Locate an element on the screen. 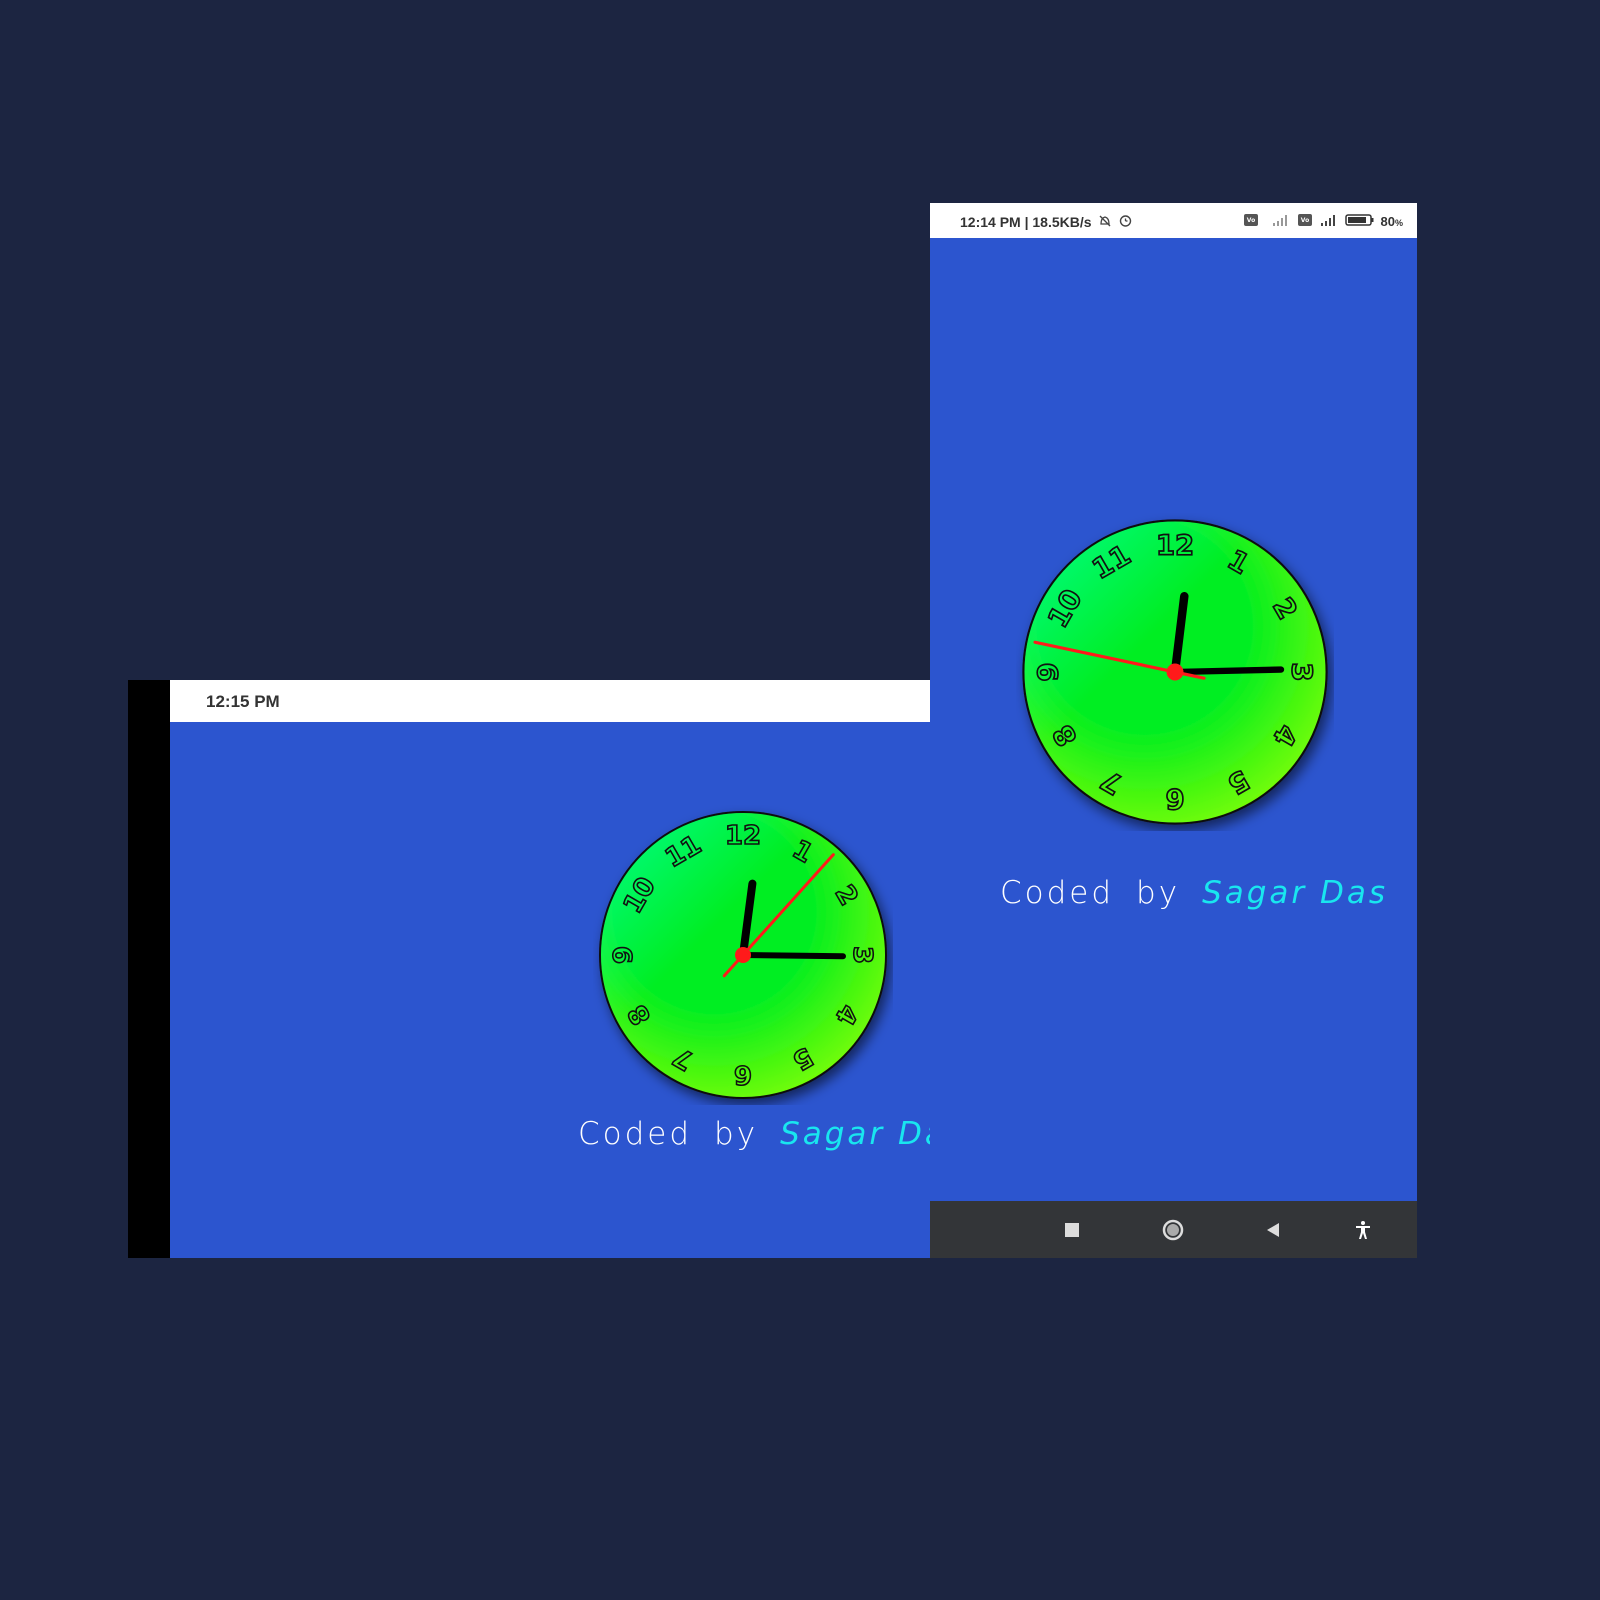 This screenshot has width=1600, height=1600. home-button is located at coordinates (1173, 1230).